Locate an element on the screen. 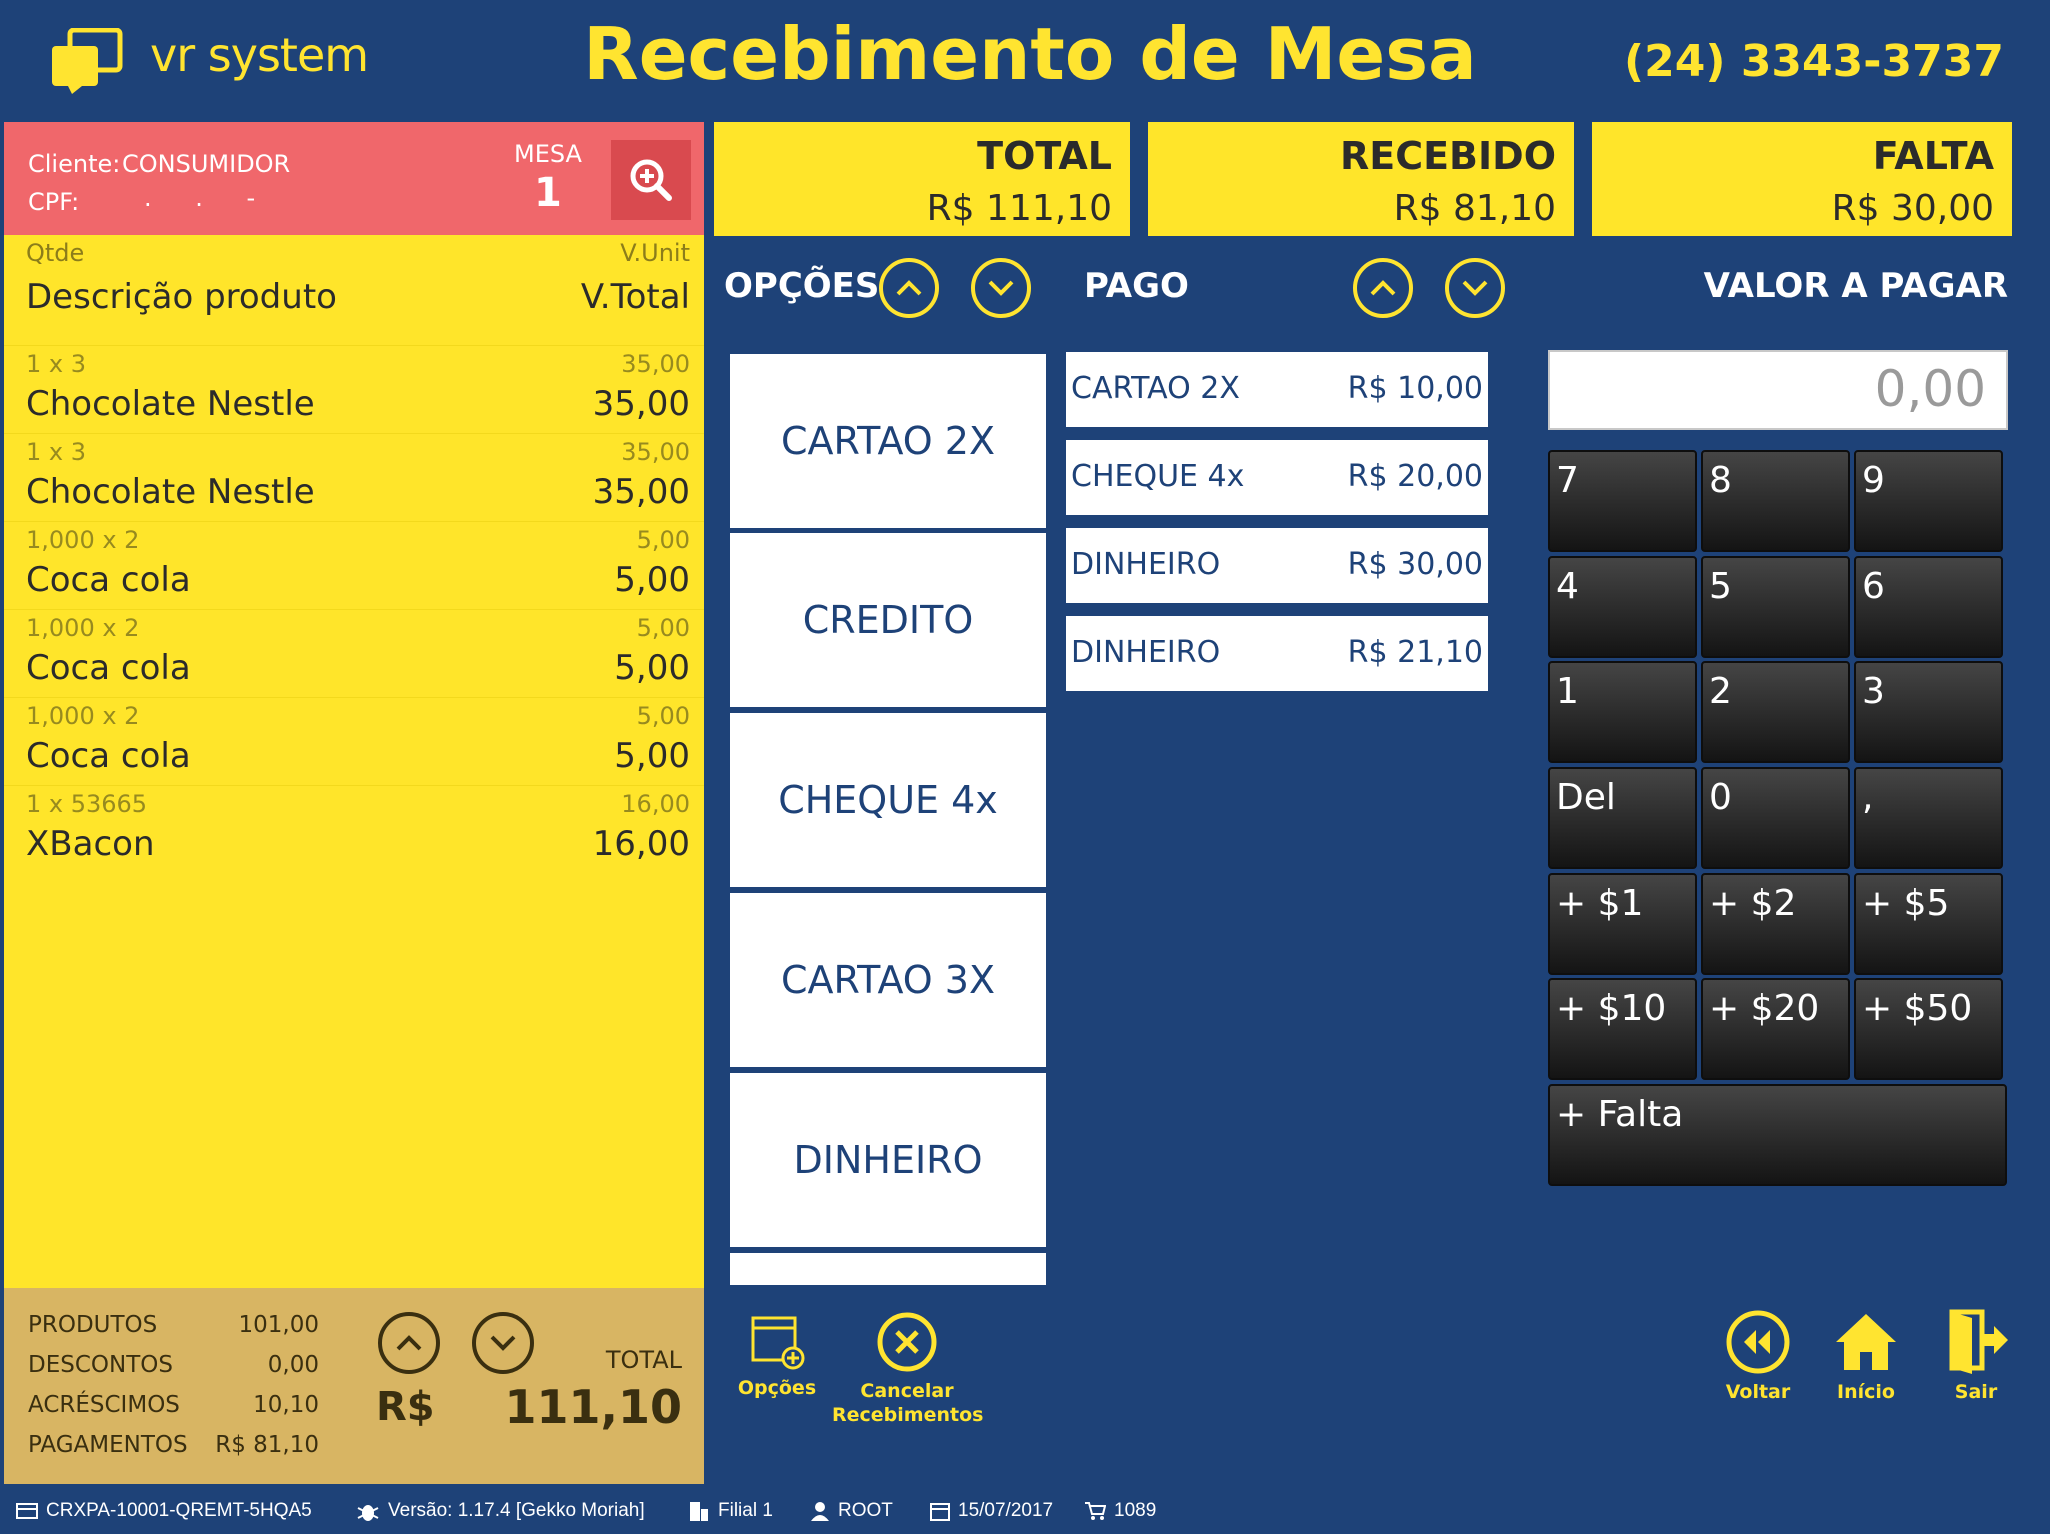 The image size is (2050, 1534). keypad-key: 6 is located at coordinates (1928, 607).